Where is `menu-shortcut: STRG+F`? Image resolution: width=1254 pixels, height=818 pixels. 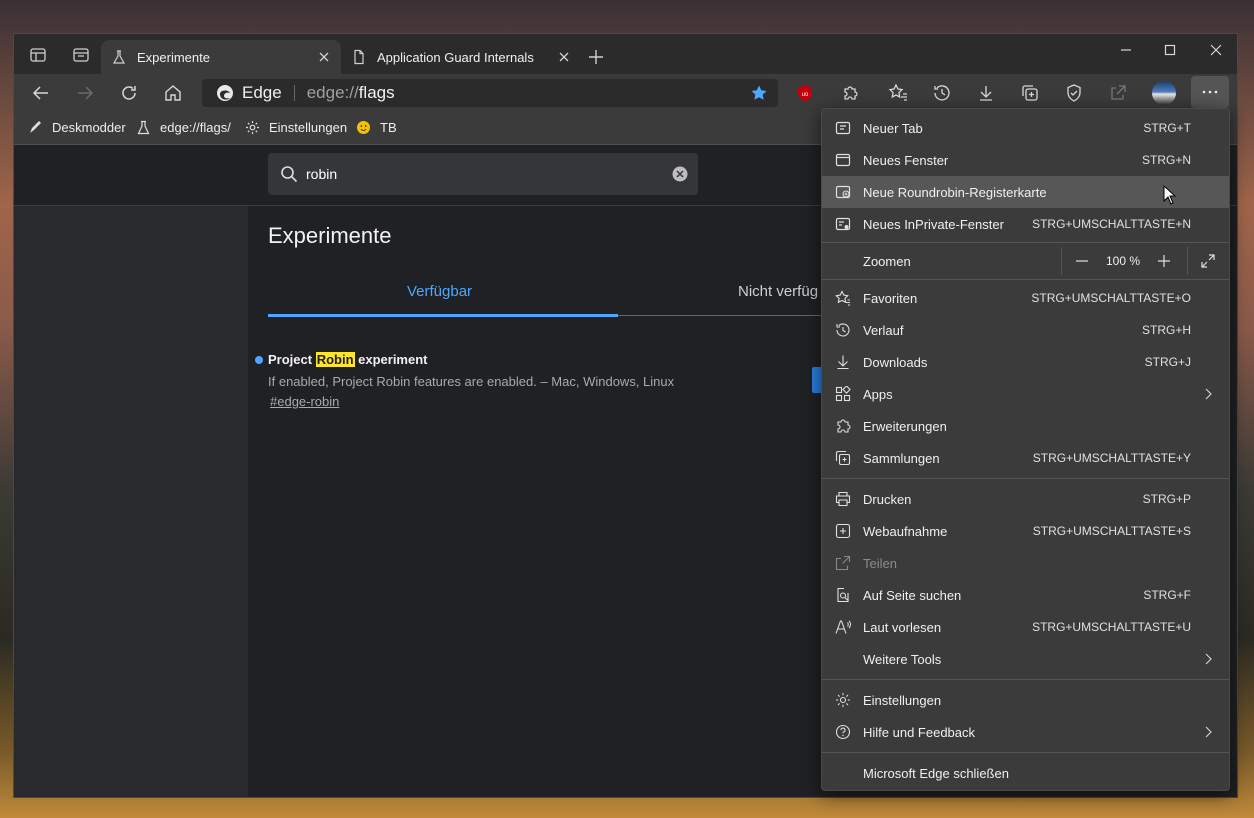
menu-shortcut: STRG+F is located at coordinates (1167, 595).